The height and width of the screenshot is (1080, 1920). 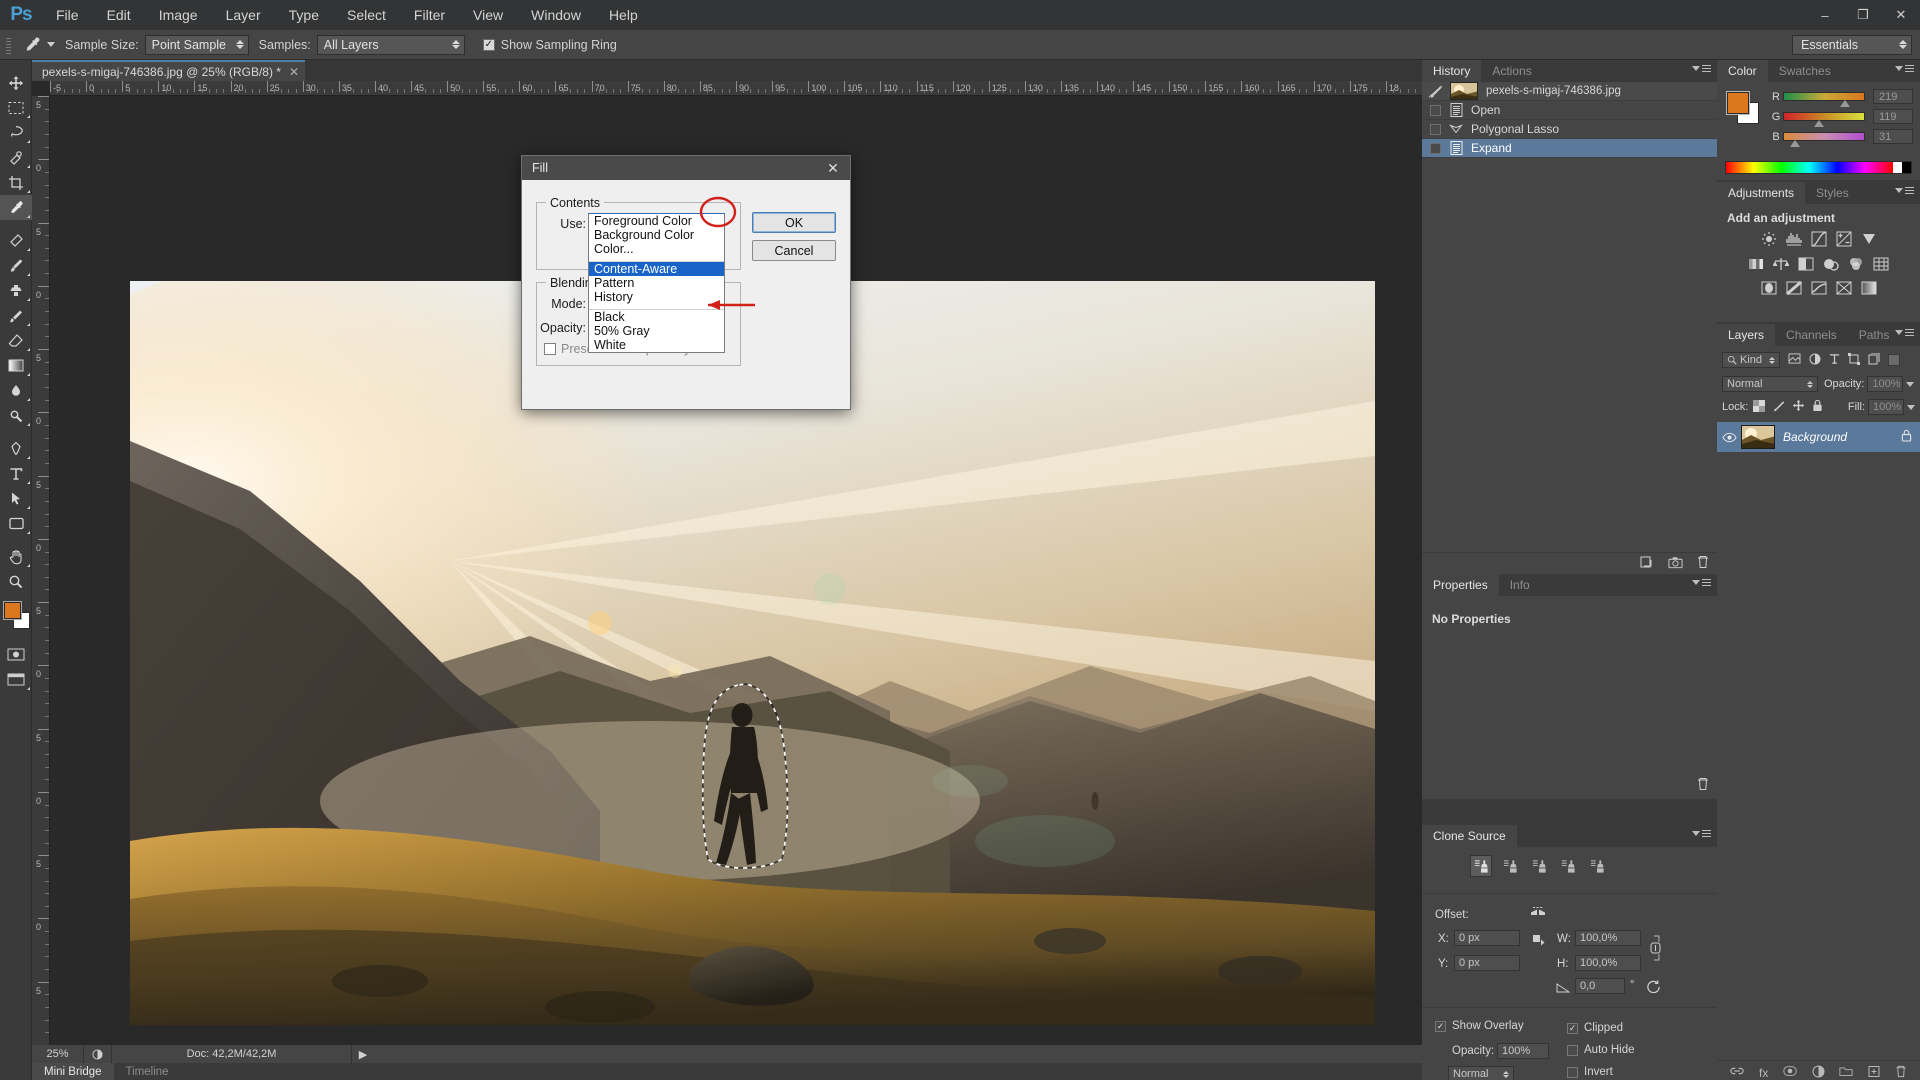 What do you see at coordinates (656, 269) in the screenshot?
I see `dropdown-option-content-aware: Content-Aware` at bounding box center [656, 269].